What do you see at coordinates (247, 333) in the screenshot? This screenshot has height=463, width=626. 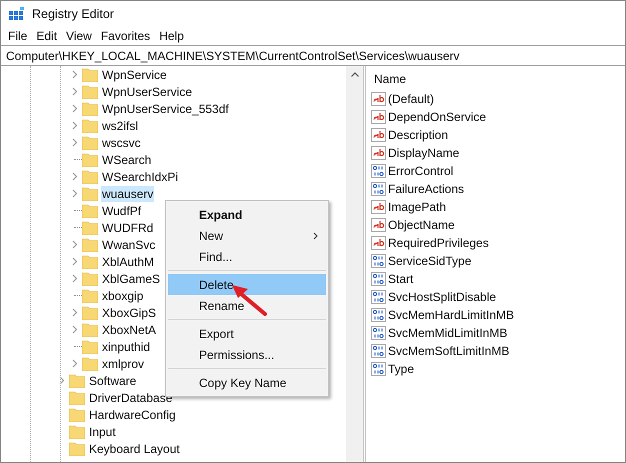 I see `menu-option: Export` at bounding box center [247, 333].